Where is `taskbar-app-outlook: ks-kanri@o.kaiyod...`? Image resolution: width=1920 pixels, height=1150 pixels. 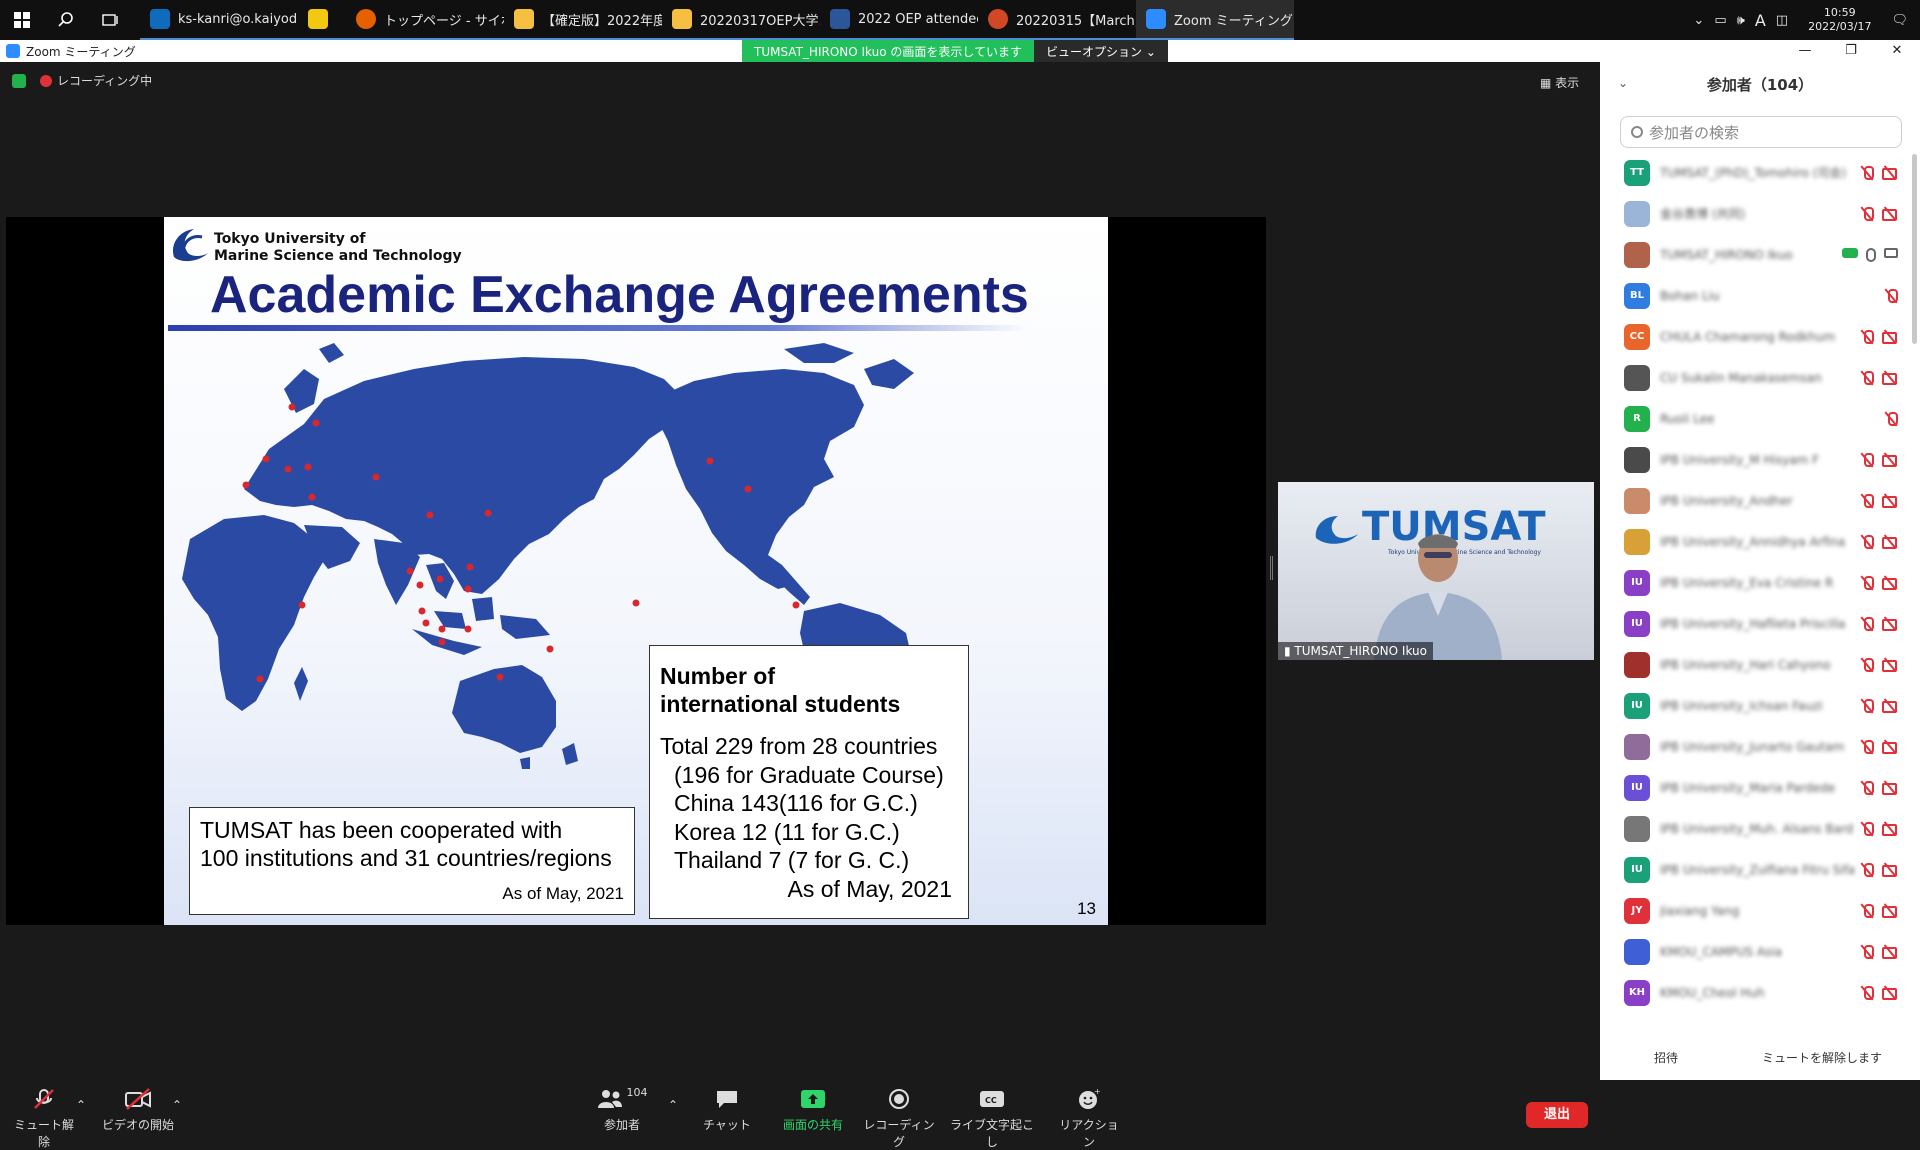 taskbar-app-outlook: ks-kanri@o.kaiyod... is located at coordinates (219, 20).